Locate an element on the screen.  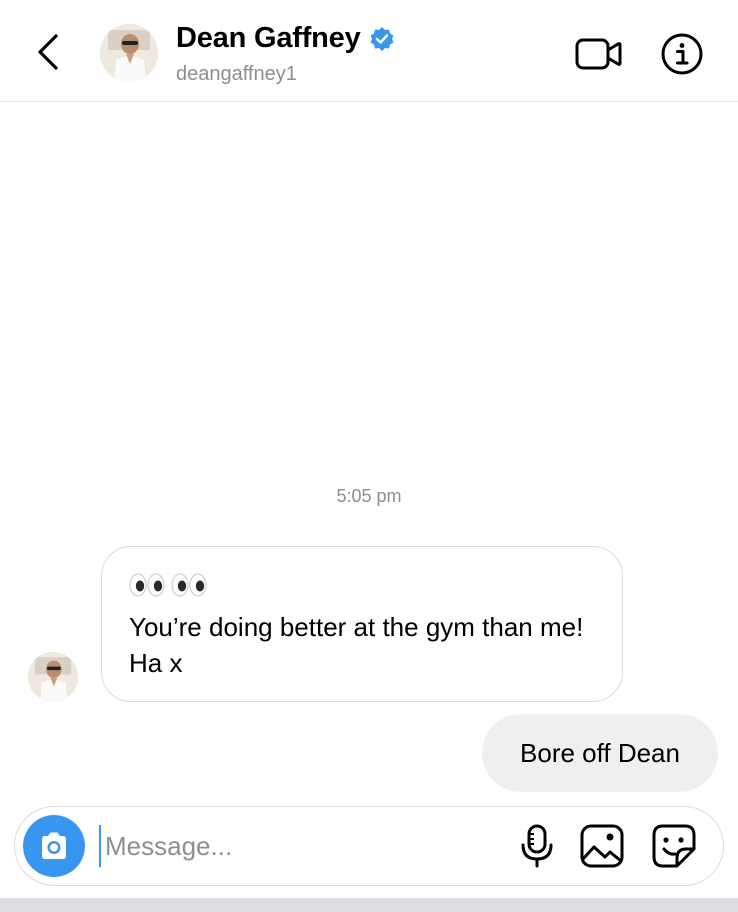
contact-name-row: Dean Gaffney is located at coordinates (285, 38).